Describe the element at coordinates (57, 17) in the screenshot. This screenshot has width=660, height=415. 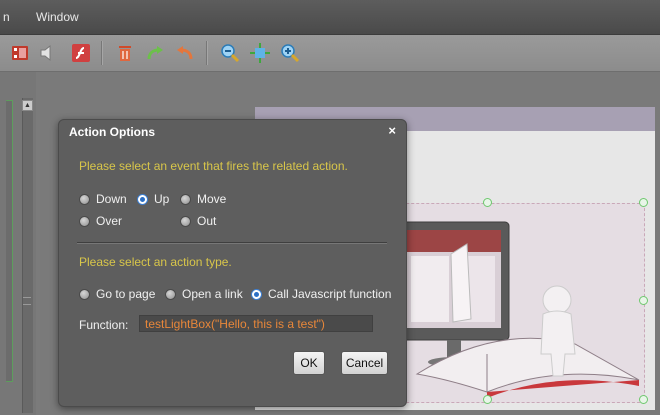
I see `menu-item-window: Window` at that location.